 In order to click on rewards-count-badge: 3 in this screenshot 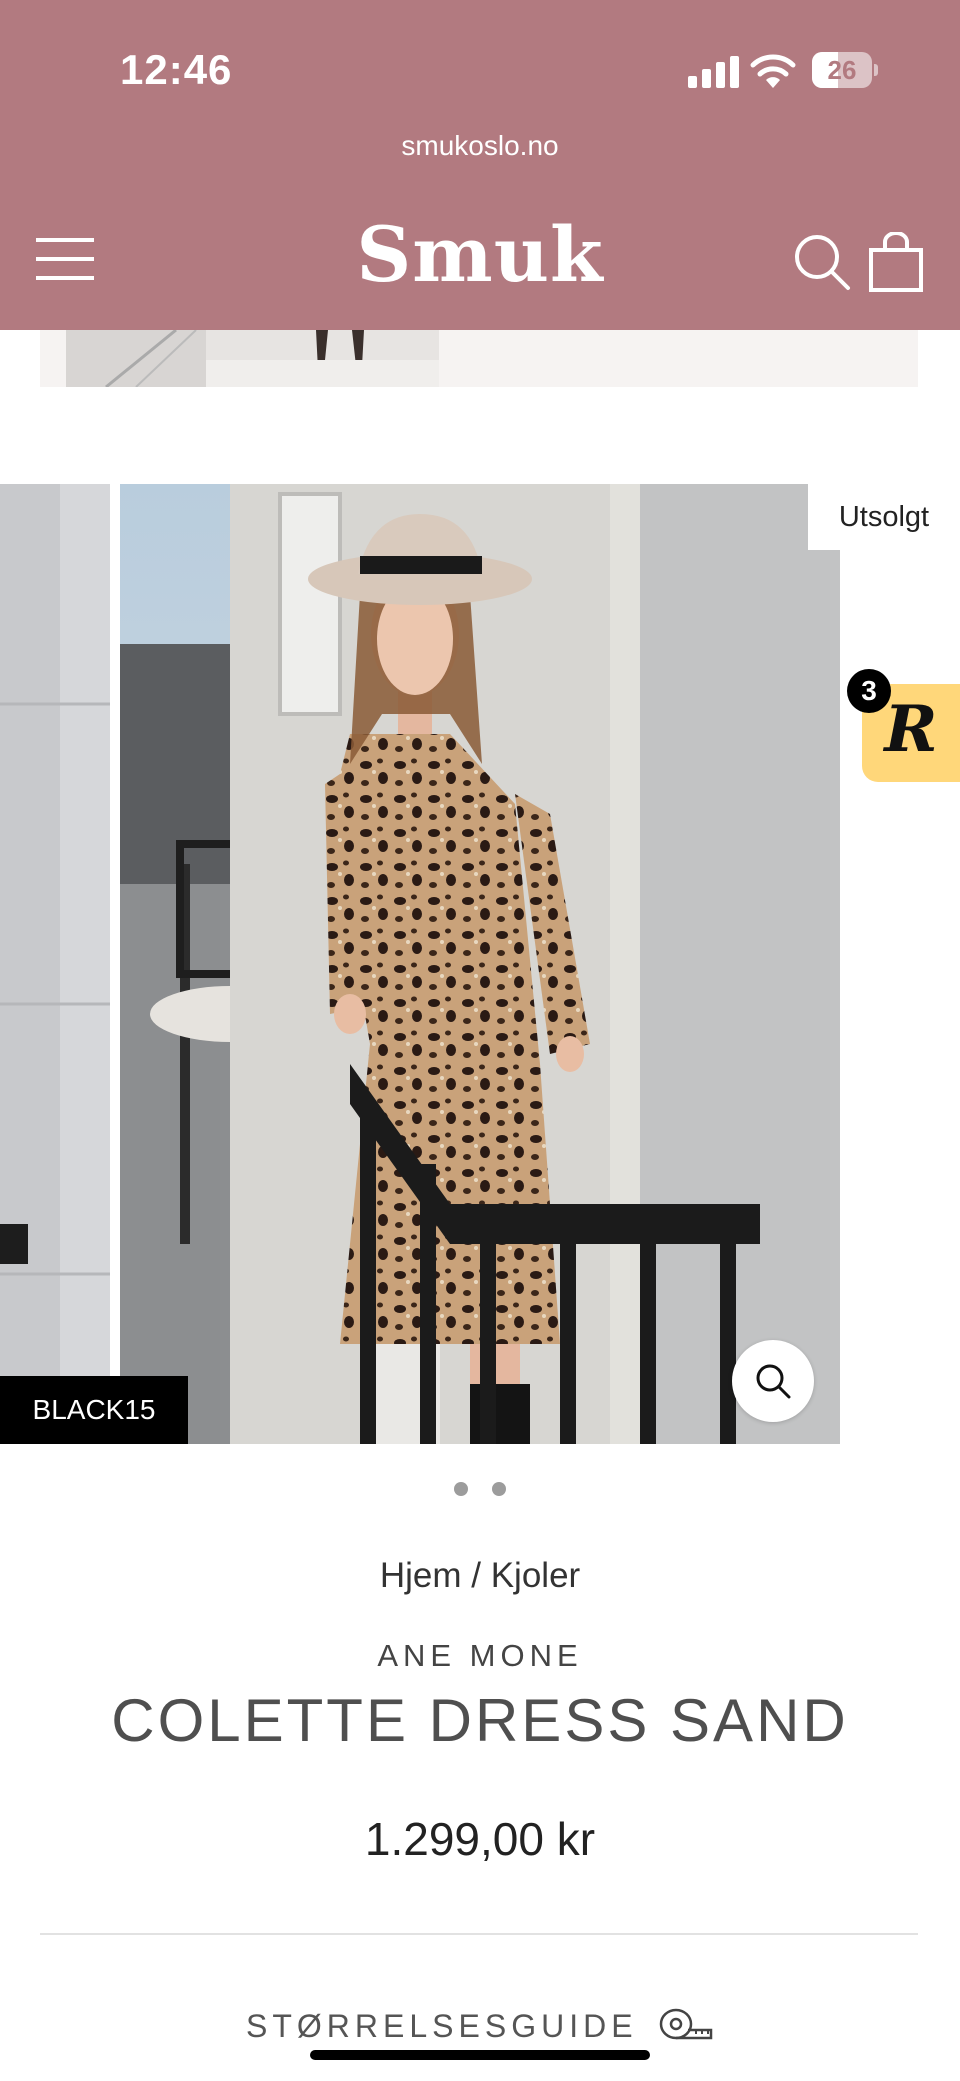, I will do `click(869, 691)`.